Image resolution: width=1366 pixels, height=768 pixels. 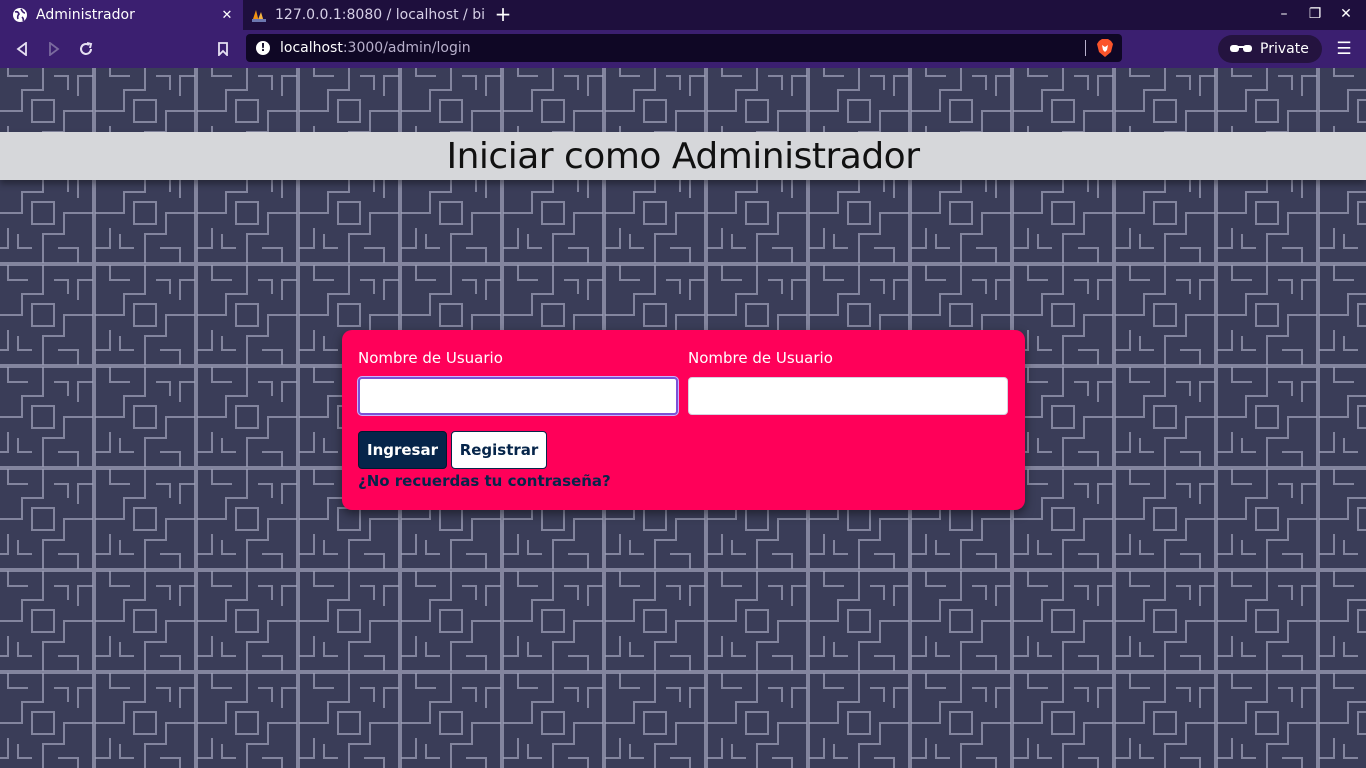 I want to click on forward-icon, so click(x=54, y=49).